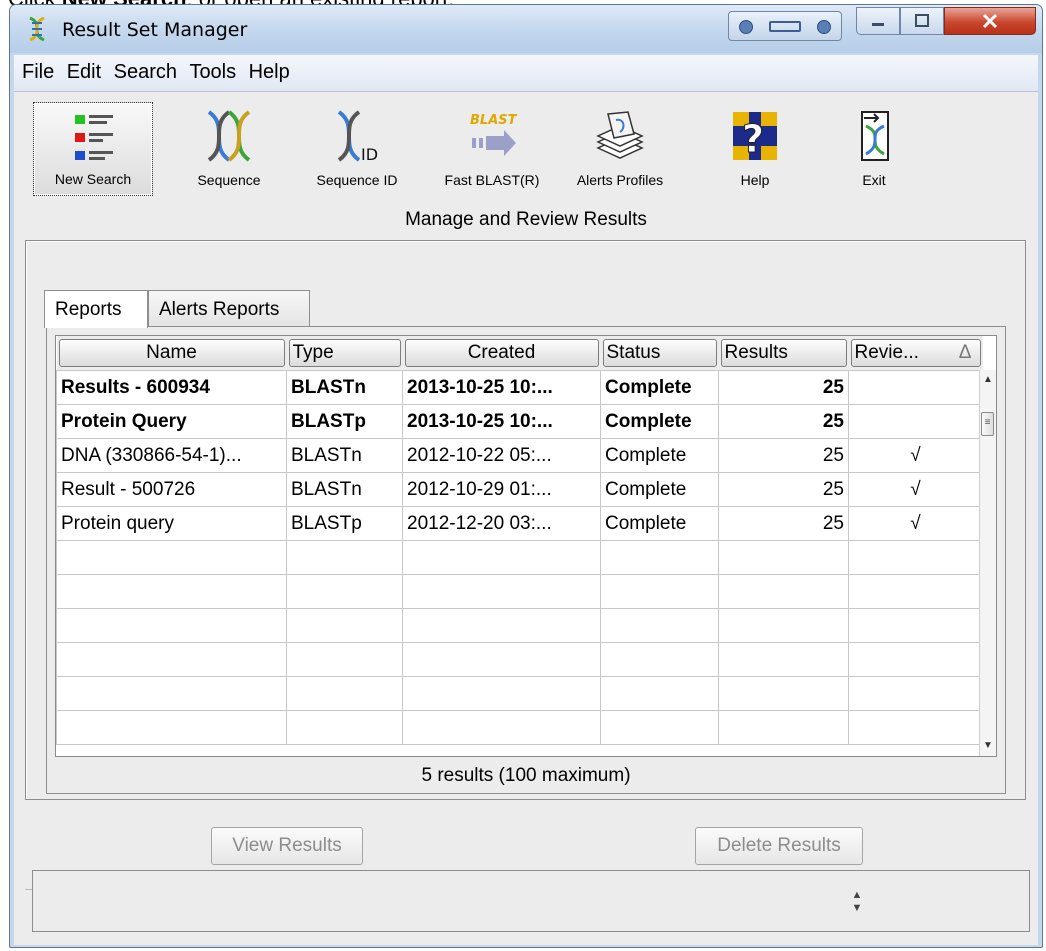 The height and width of the screenshot is (951, 1046). I want to click on fast-blast-label: Fast BLAST(R), so click(492, 180).